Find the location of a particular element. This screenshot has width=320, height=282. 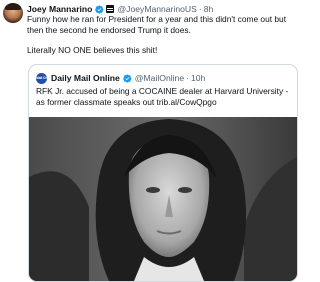

tweet-timestamp: 8h is located at coordinates (209, 9).